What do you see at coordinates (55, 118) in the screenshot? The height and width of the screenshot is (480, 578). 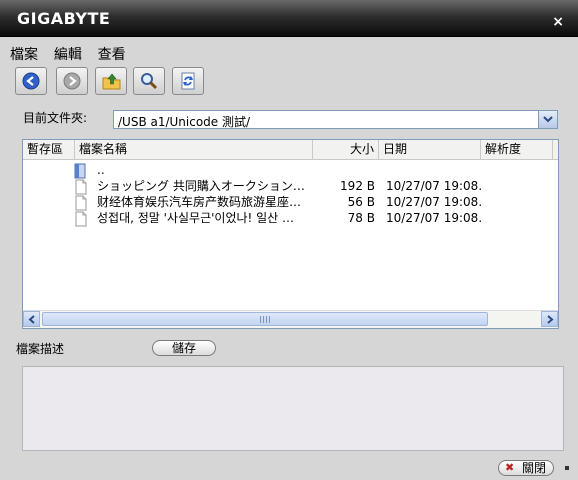 I see `current-folder-label: 目前文件夾:` at bounding box center [55, 118].